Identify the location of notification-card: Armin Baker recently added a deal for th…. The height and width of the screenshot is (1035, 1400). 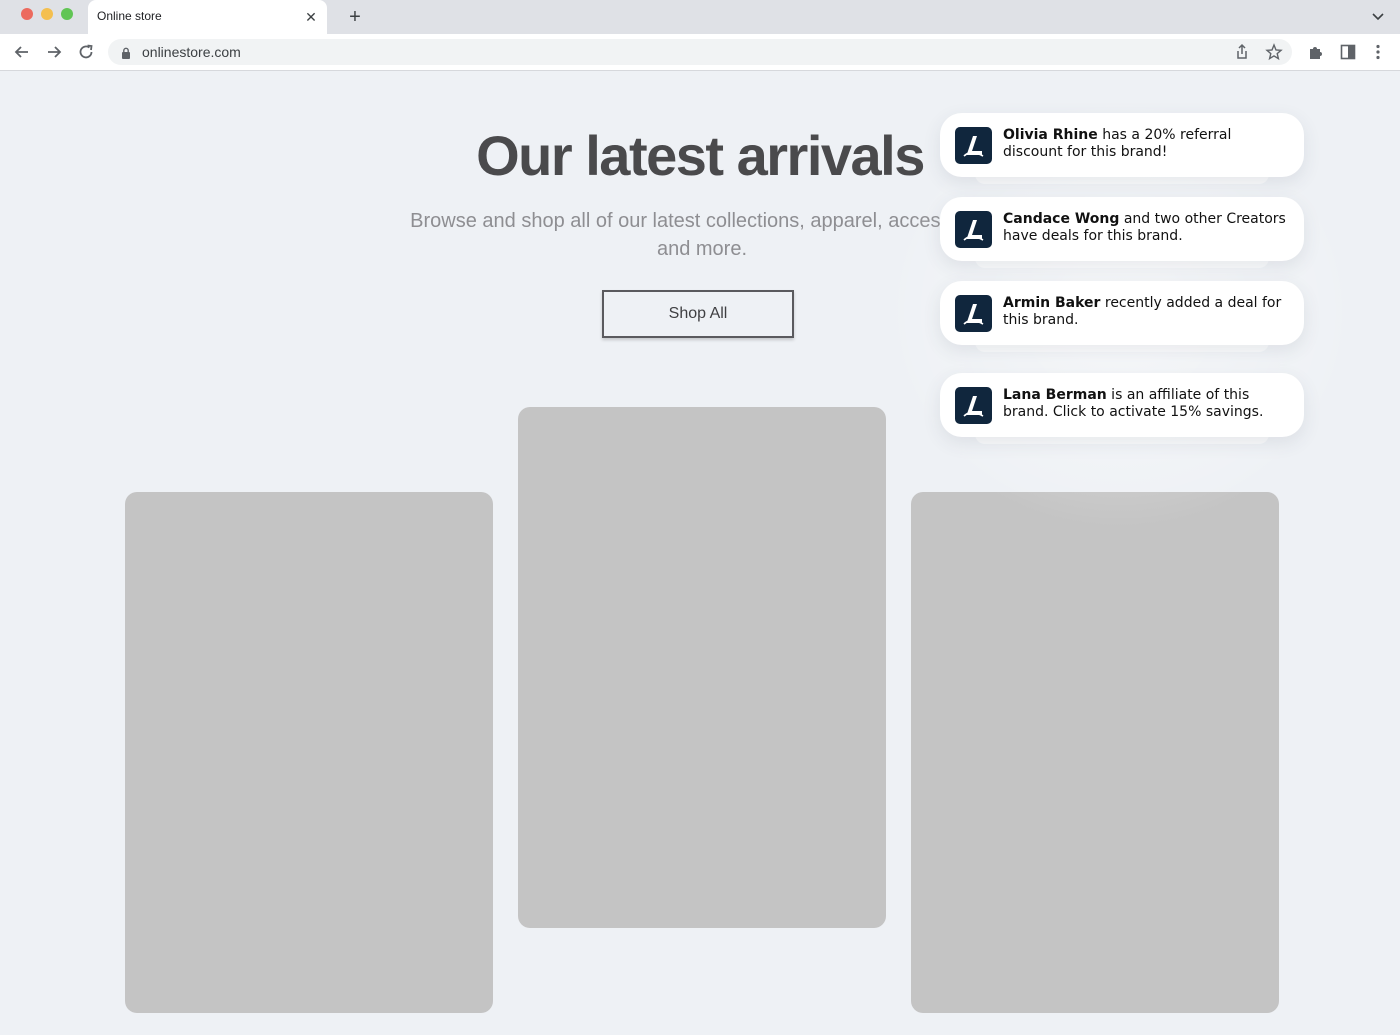
(1122, 313).